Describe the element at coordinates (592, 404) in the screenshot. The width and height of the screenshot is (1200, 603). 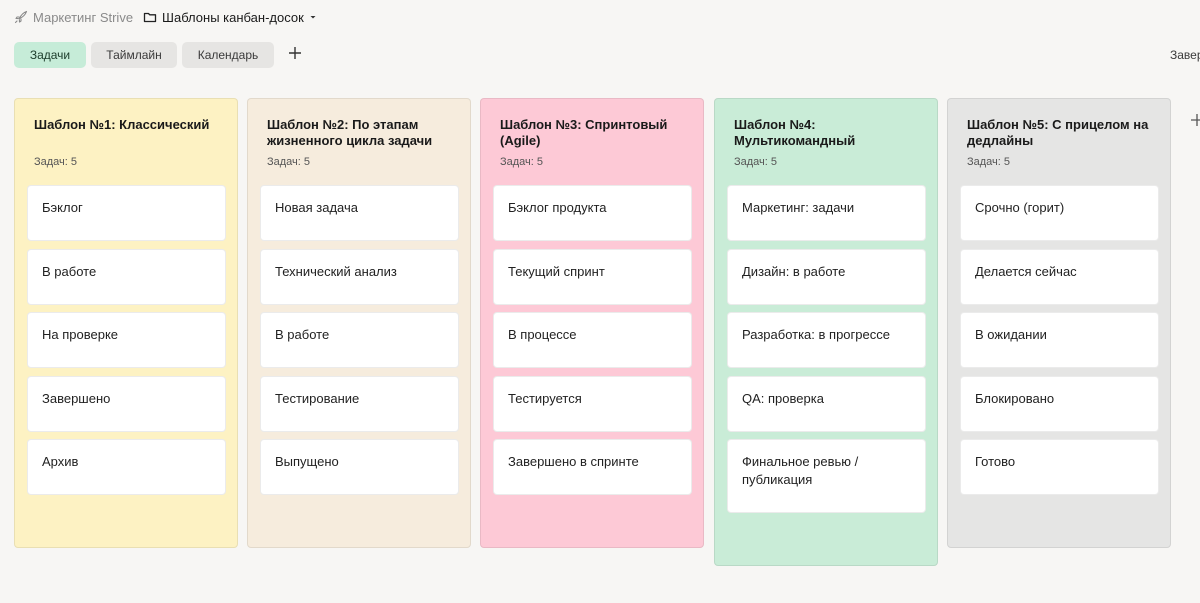
I see `kanban-card: Тестируется` at that location.